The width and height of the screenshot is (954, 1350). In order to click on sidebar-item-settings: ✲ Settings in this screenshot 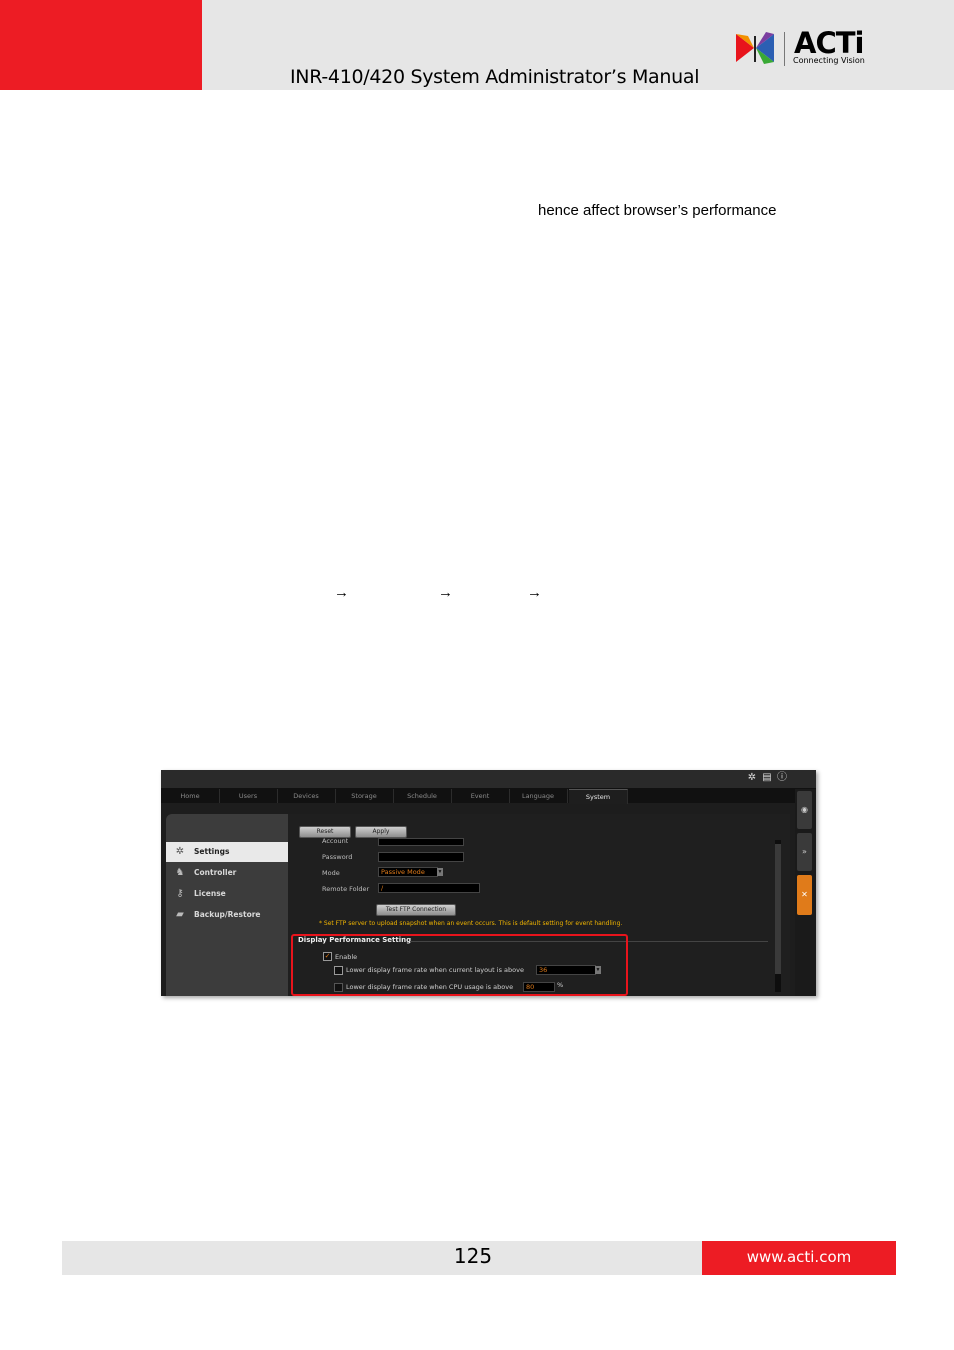, I will do `click(227, 852)`.